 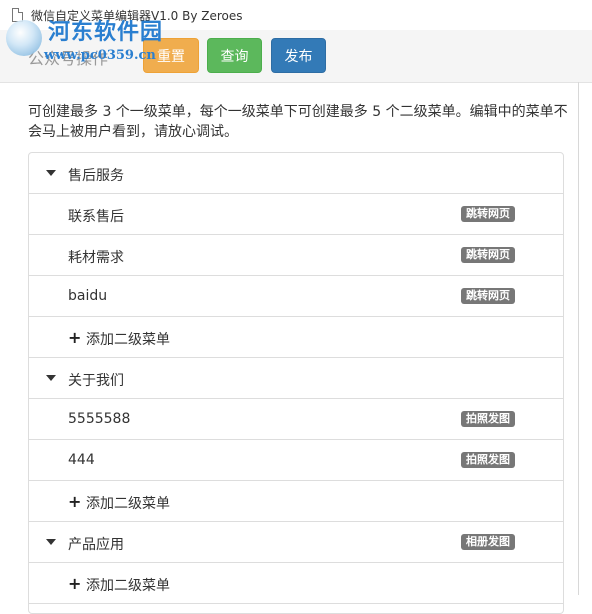 What do you see at coordinates (96, 258) in the screenshot?
I see `submenu-label: 耗材需求` at bounding box center [96, 258].